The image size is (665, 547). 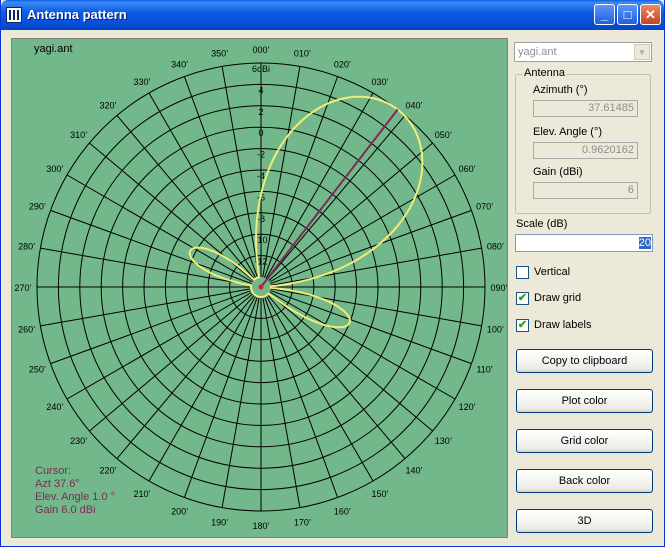 What do you see at coordinates (585, 108) in the screenshot?
I see `azimuth-field: 37.61485` at bounding box center [585, 108].